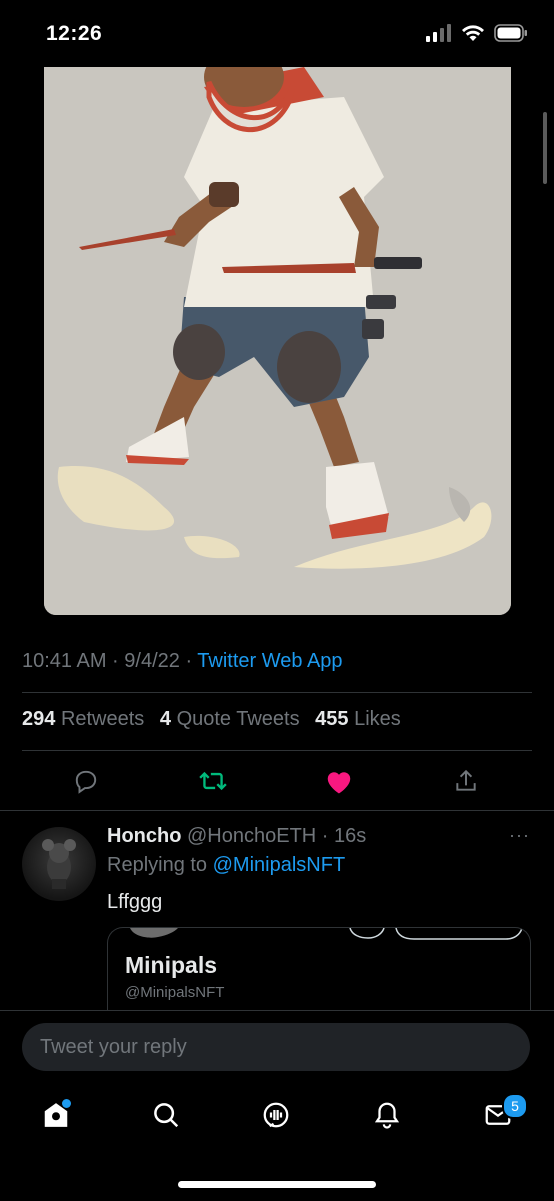 This screenshot has height=1201, width=554. Describe the element at coordinates (39, 719) in the screenshot. I see `retweets-count: 294` at that location.